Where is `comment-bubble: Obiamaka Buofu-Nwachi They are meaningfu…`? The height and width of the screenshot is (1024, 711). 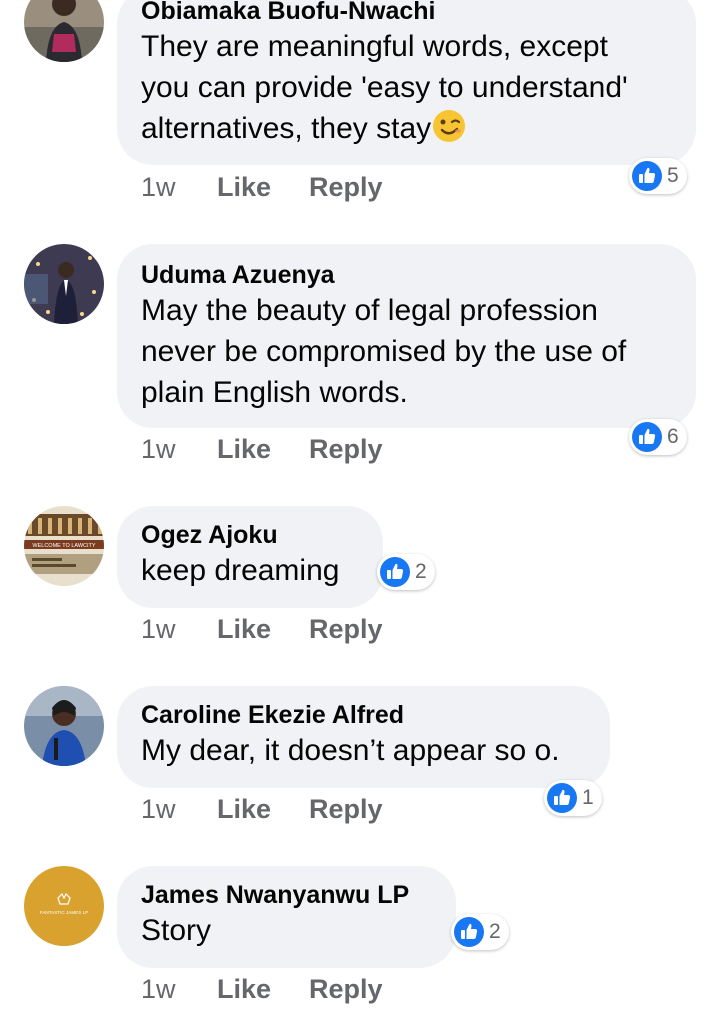 comment-bubble: Obiamaka Buofu-Nwachi They are meaningfu… is located at coordinates (406, 82).